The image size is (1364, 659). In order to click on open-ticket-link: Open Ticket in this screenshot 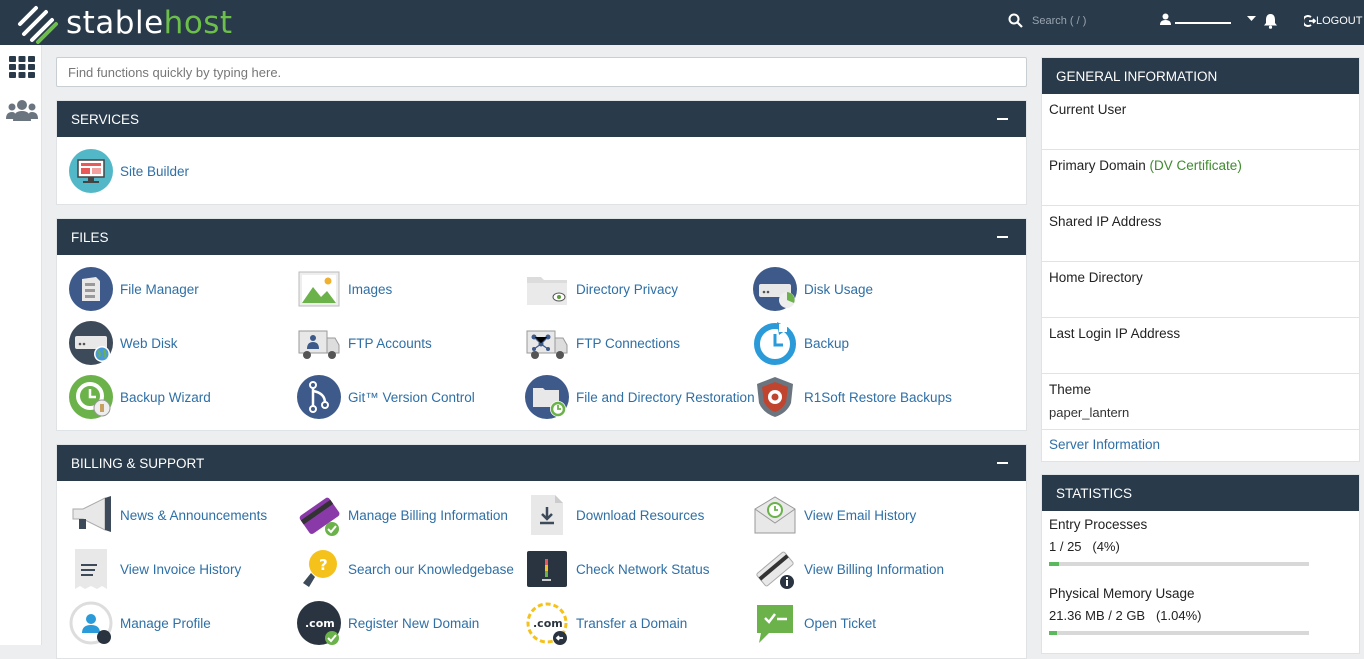, I will do `click(814, 623)`.